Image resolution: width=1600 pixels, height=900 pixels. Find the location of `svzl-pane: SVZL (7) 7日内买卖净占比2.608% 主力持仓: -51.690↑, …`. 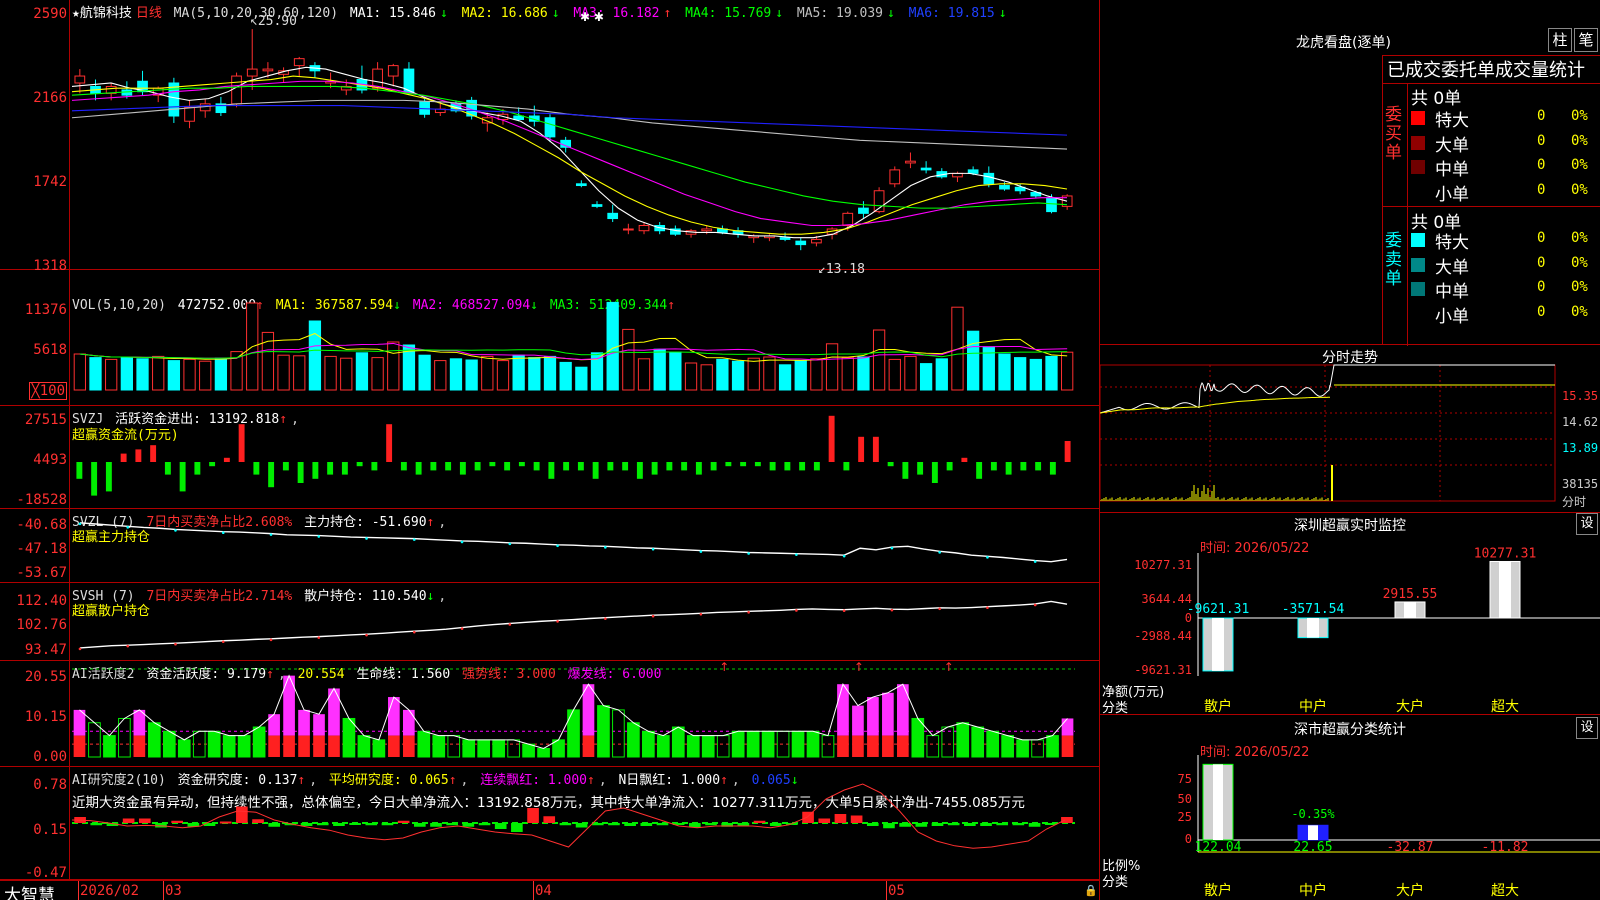

svzl-pane: SVZL (7) 7日内买卖净占比2.608% 主力持仓: -51.690↑, … is located at coordinates (550, 546).